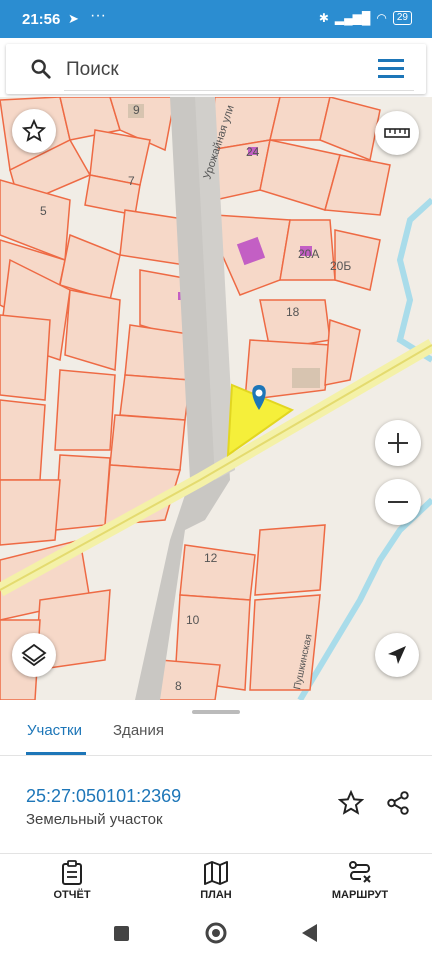  I want to click on clipboard-icon, so click(72, 872).